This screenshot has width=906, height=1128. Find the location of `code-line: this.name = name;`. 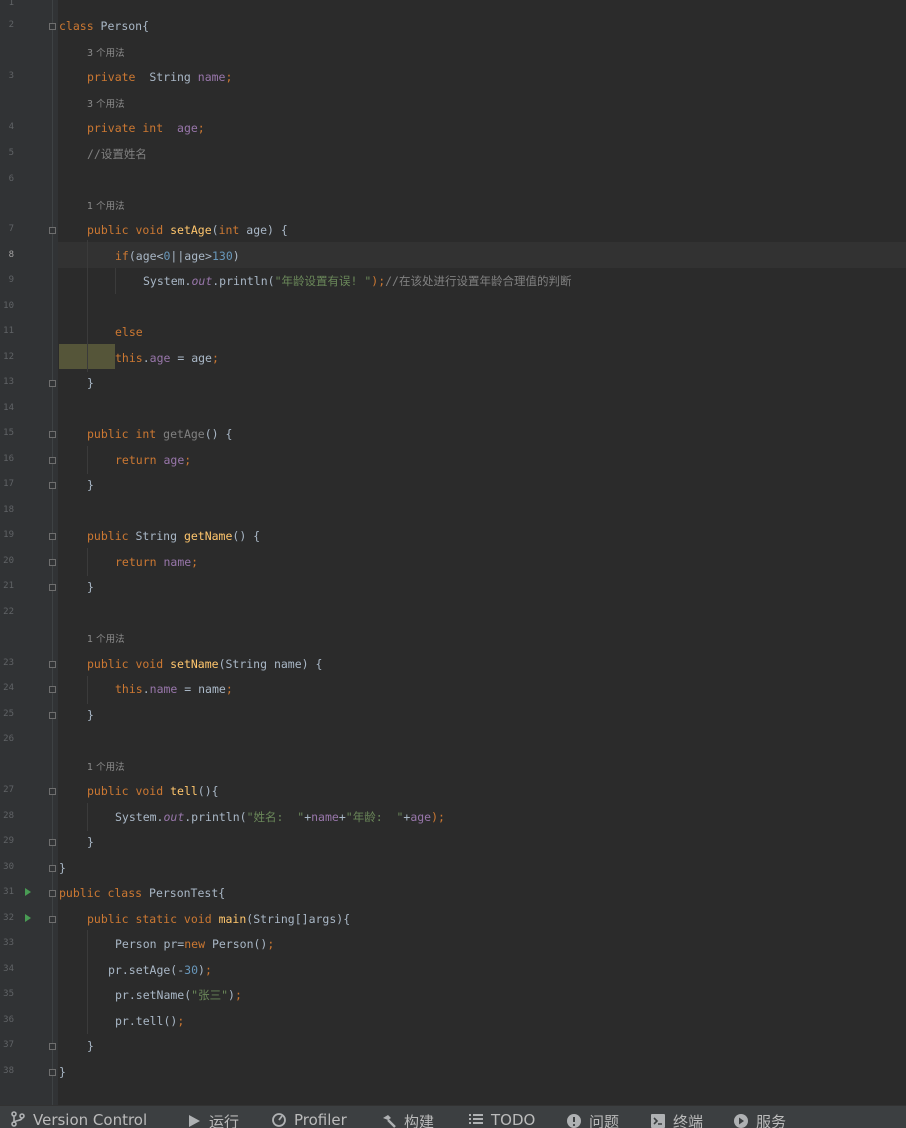

code-line: this.name = name; is located at coordinates (174, 689).